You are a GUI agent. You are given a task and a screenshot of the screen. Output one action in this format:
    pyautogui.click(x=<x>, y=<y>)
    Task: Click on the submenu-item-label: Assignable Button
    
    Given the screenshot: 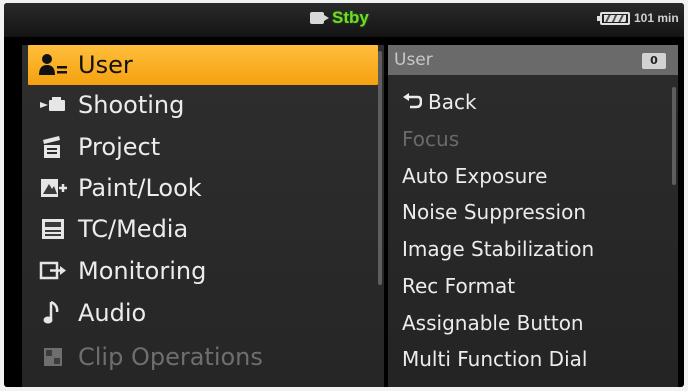 What is the action you would take?
    pyautogui.click(x=493, y=323)
    